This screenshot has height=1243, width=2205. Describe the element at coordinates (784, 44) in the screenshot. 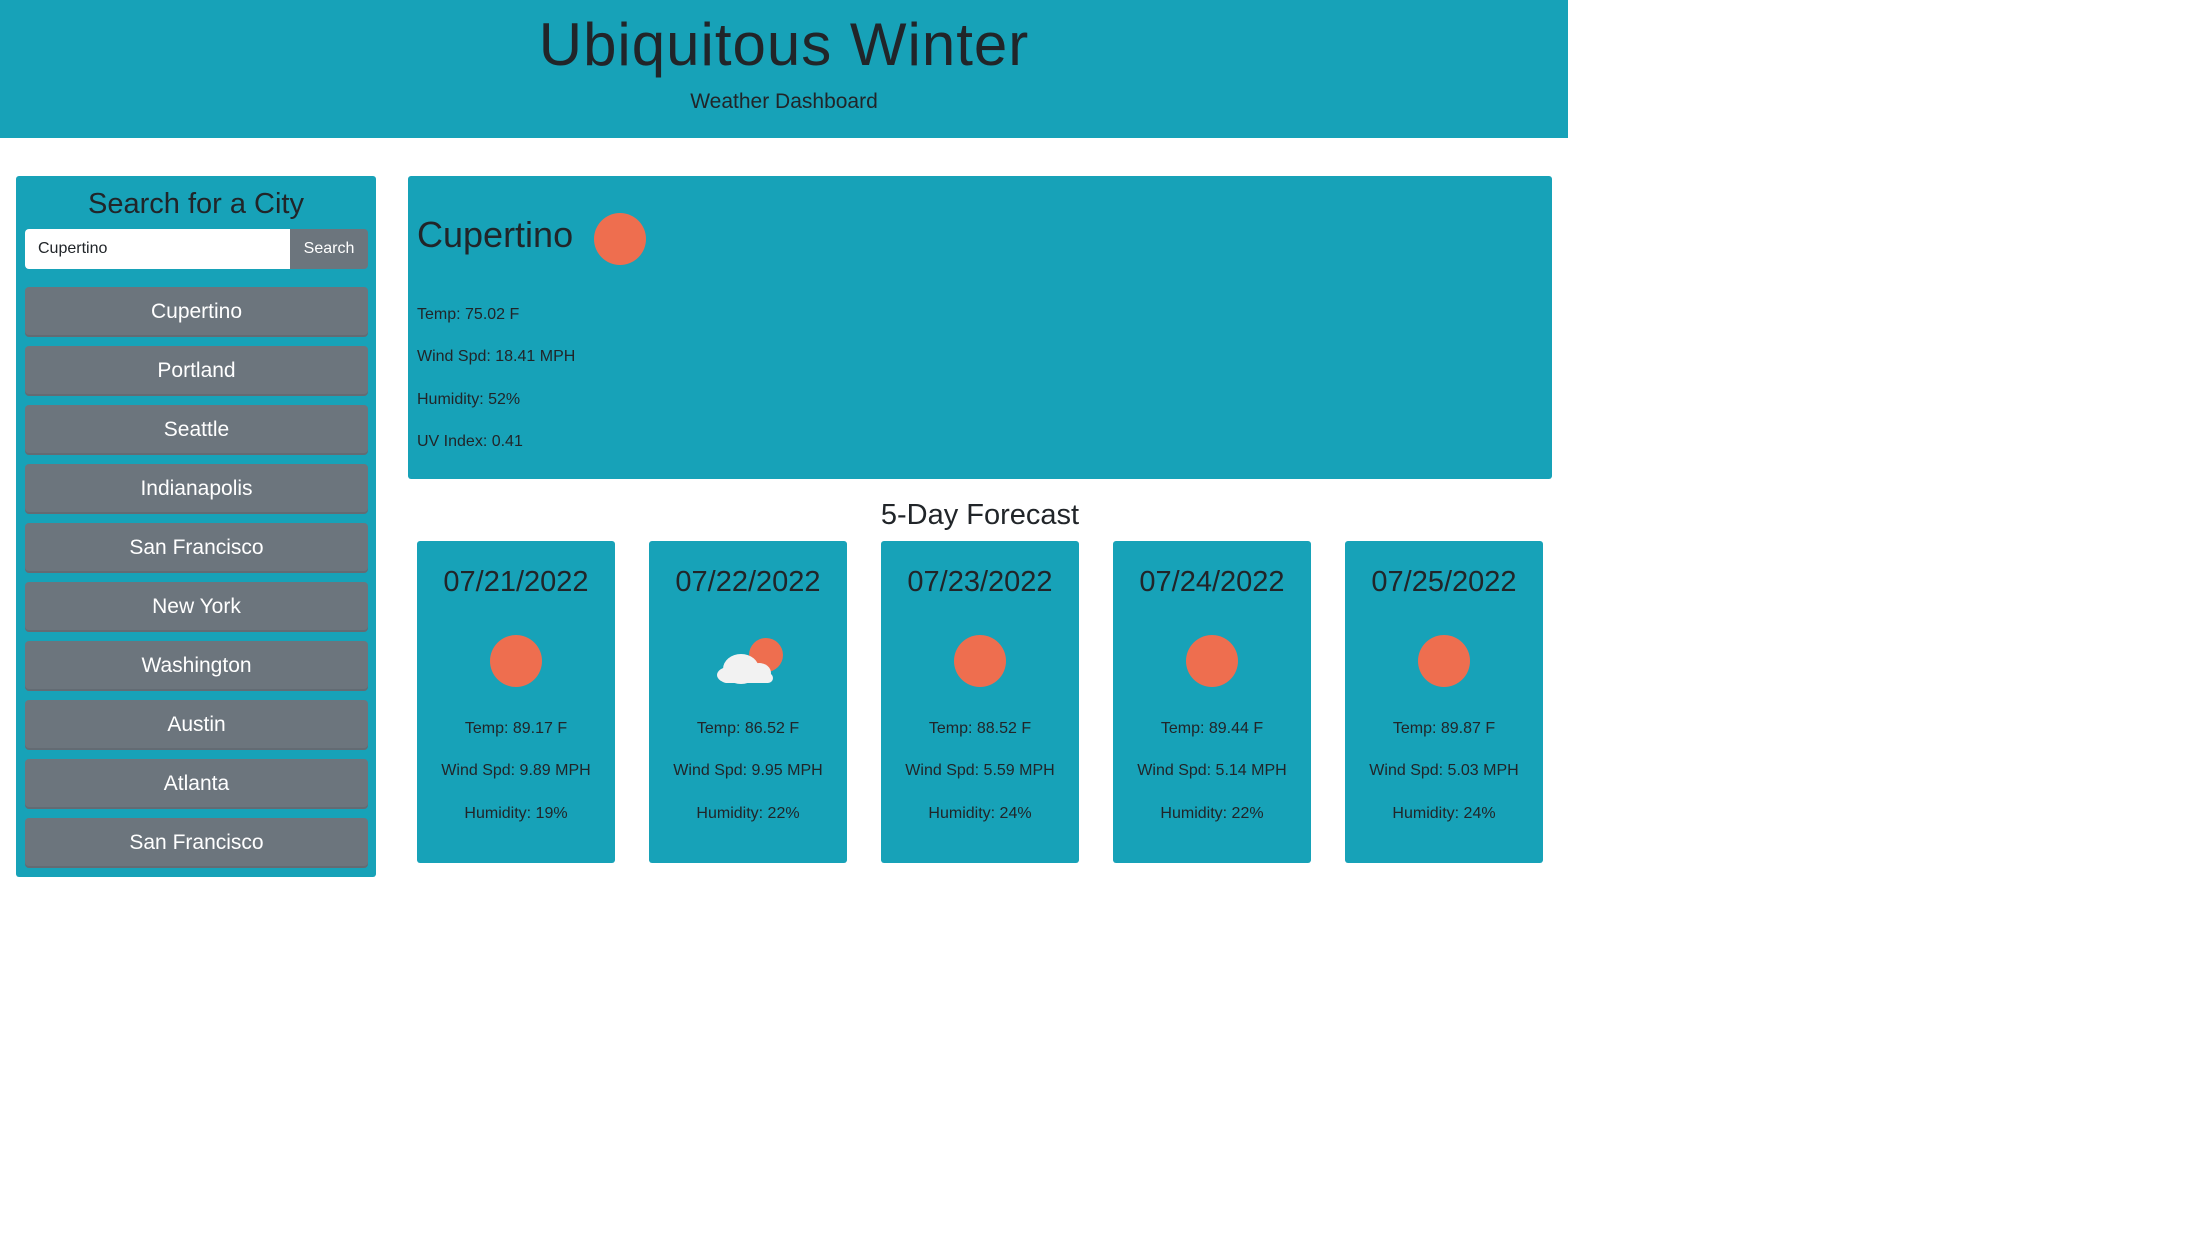

I see `app-title: Ubiquitous Winter` at that location.